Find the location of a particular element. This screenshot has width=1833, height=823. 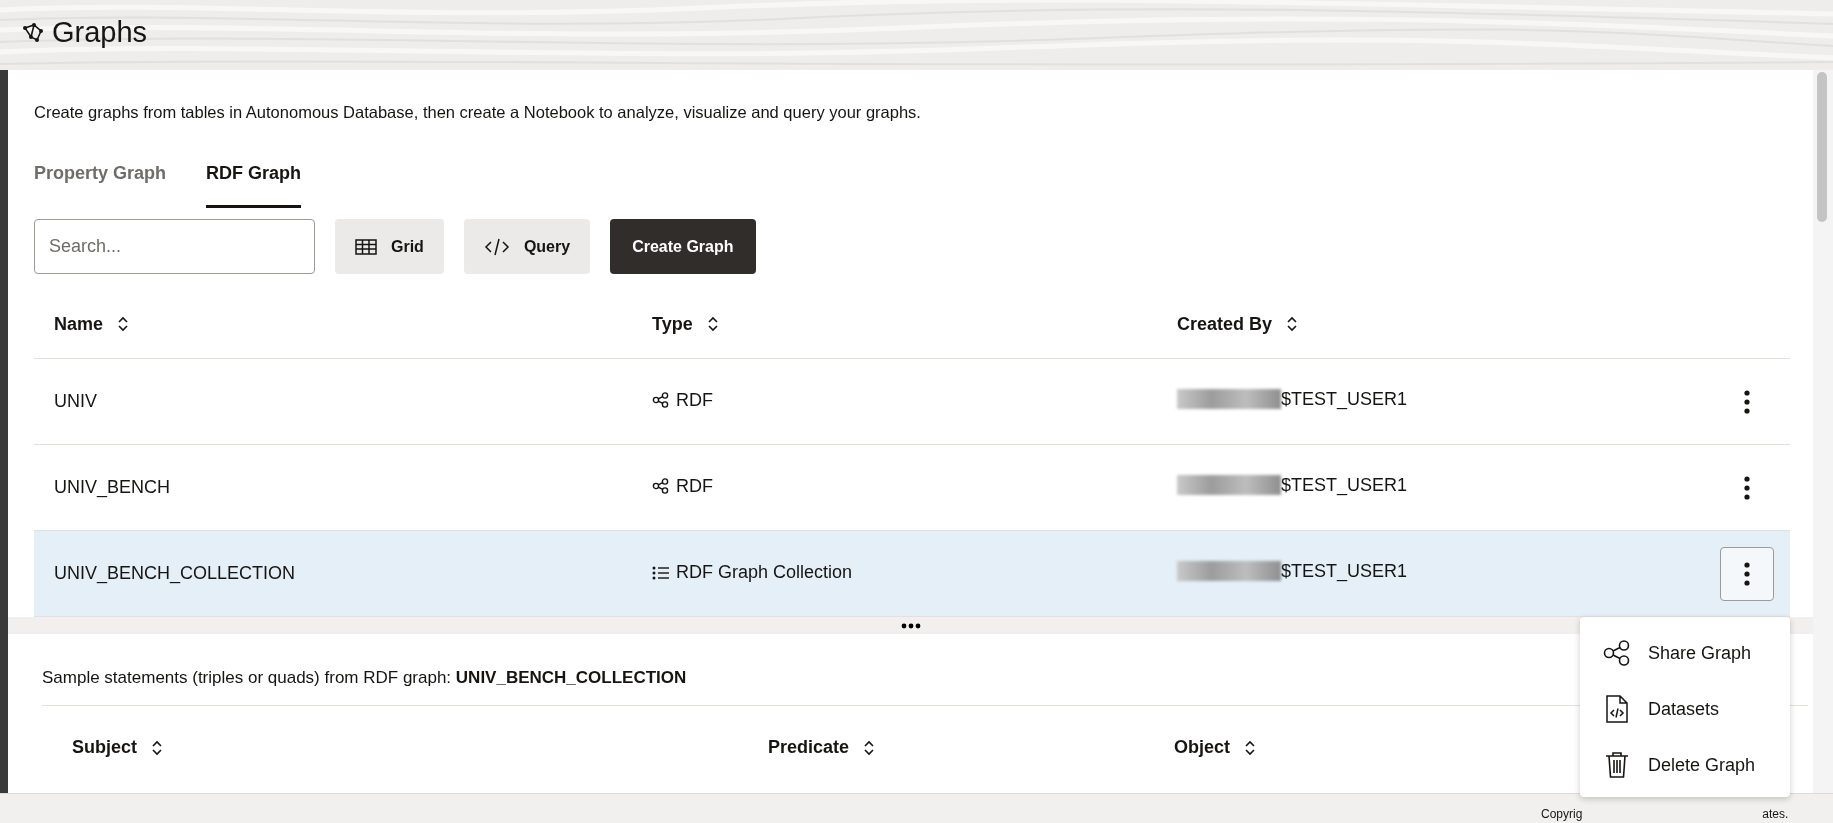

tab: Property Graph is located at coordinates (100, 182).